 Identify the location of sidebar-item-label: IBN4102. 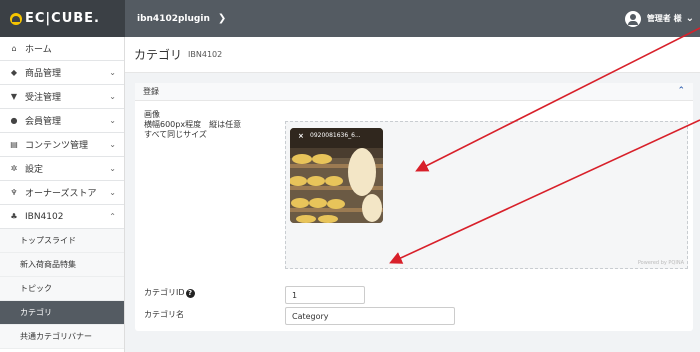
(44, 216).